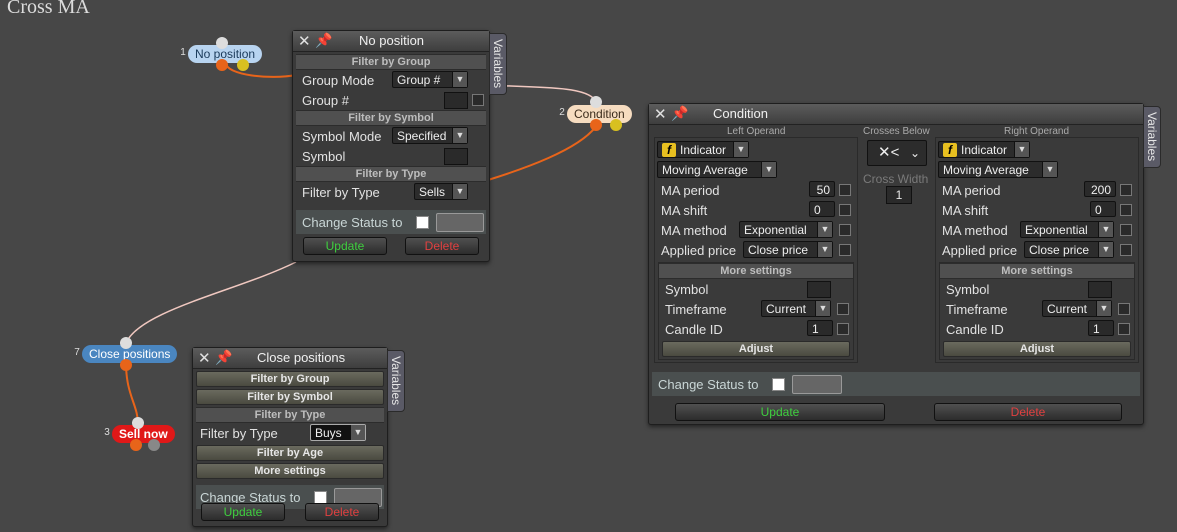 The image size is (1177, 532). What do you see at coordinates (1126, 190) in the screenshot?
I see `right-ma-period-checkbox` at bounding box center [1126, 190].